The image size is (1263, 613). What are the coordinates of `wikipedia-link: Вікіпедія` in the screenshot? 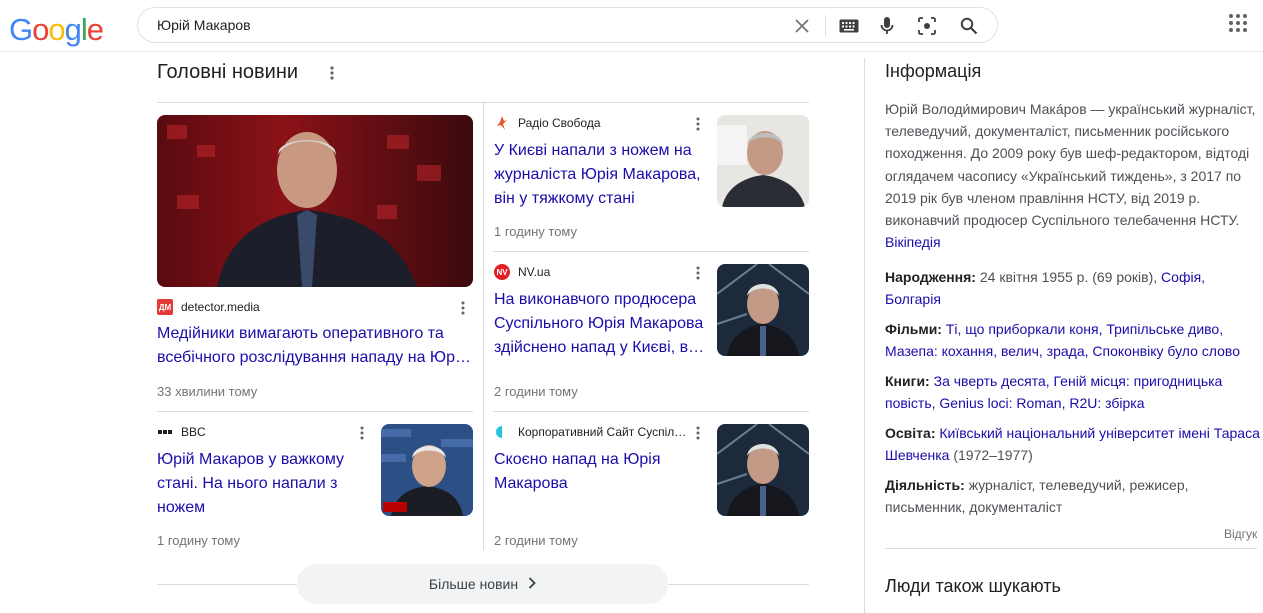 It's located at (913, 242).